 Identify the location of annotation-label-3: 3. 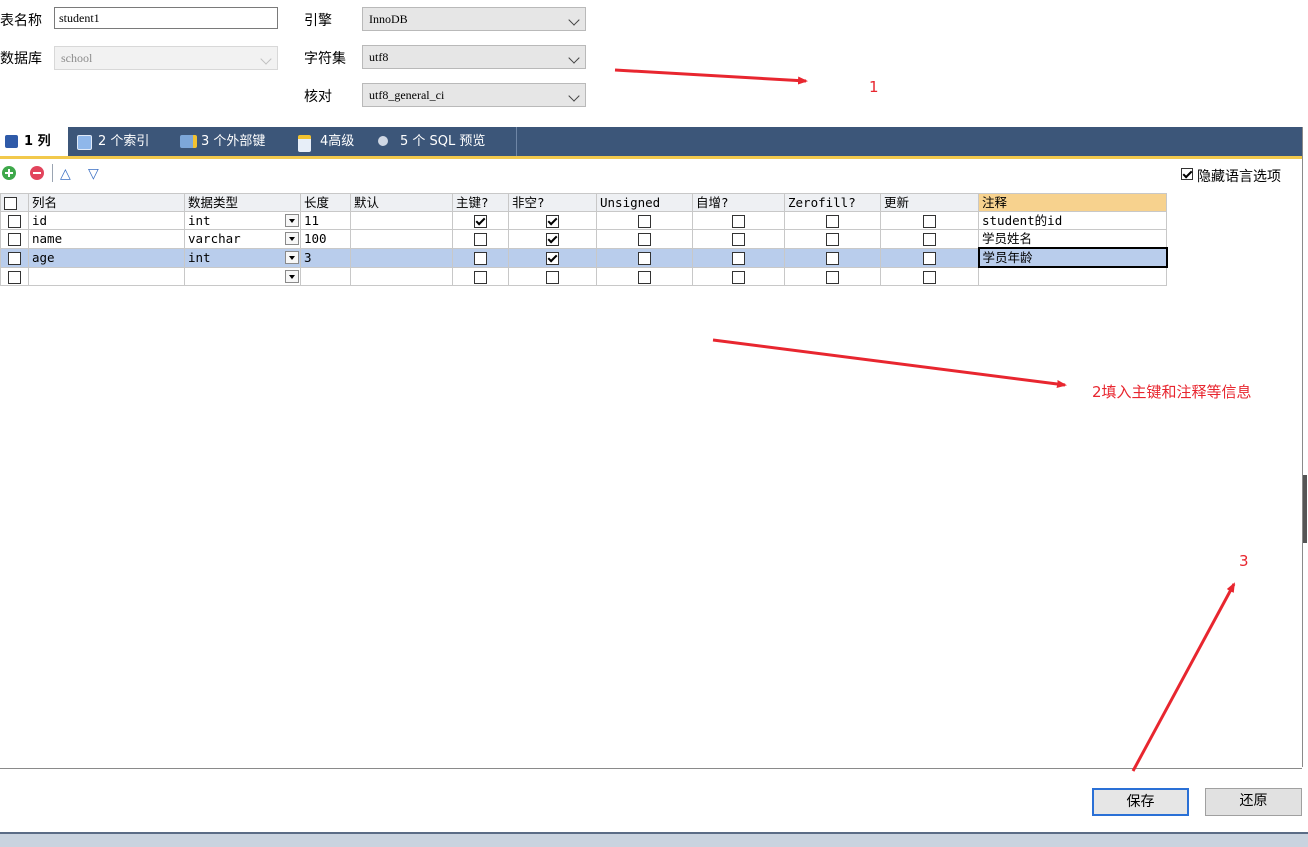
(1244, 561).